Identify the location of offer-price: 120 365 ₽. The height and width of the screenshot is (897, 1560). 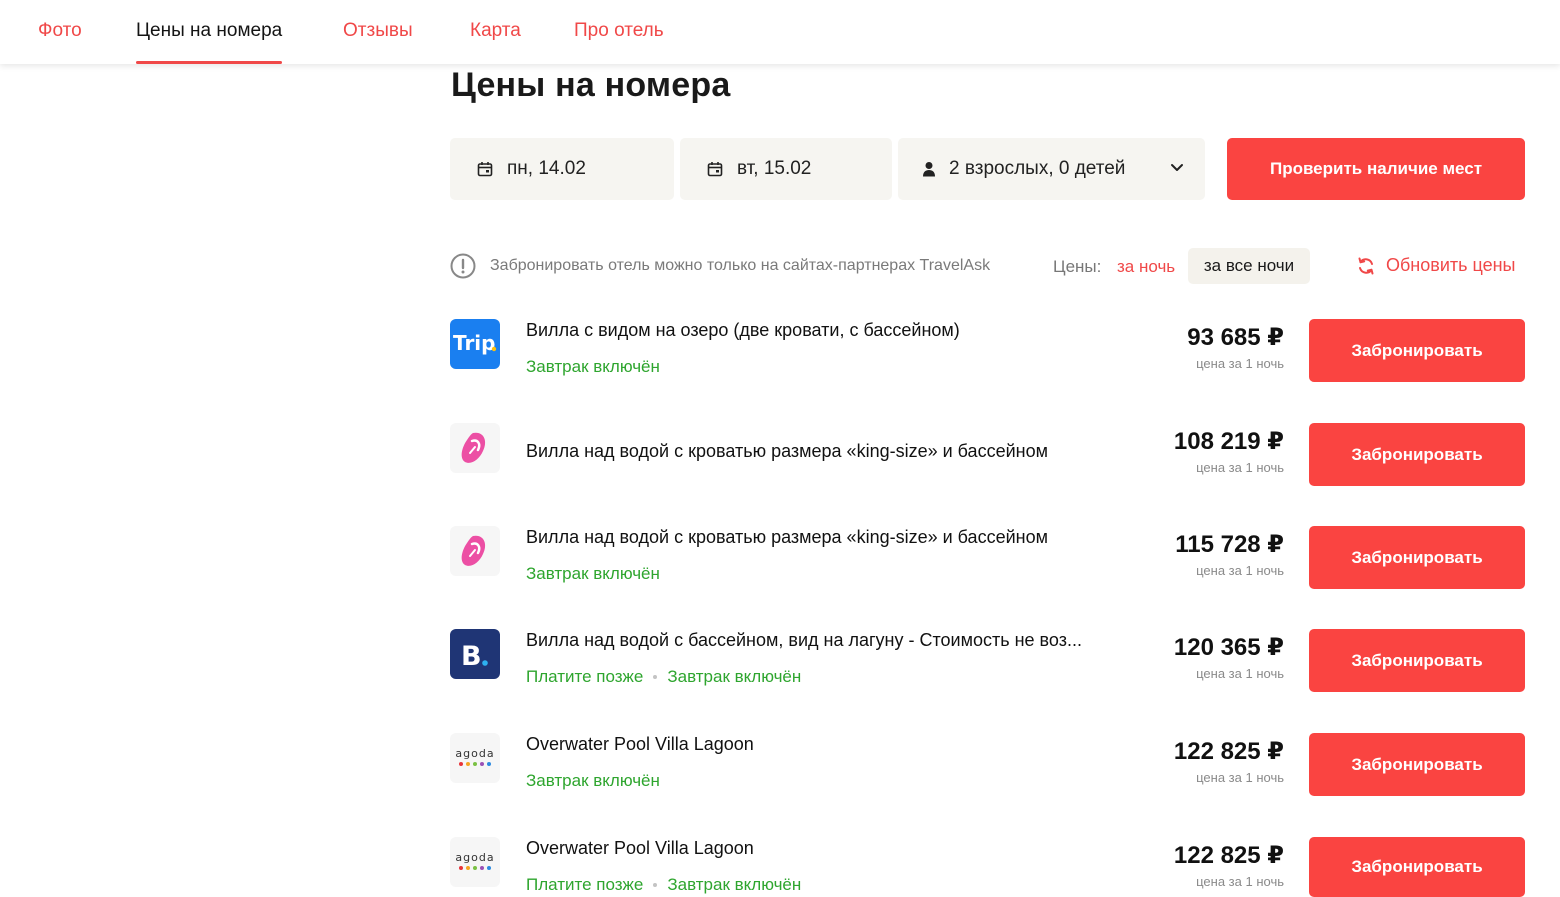
(1228, 647).